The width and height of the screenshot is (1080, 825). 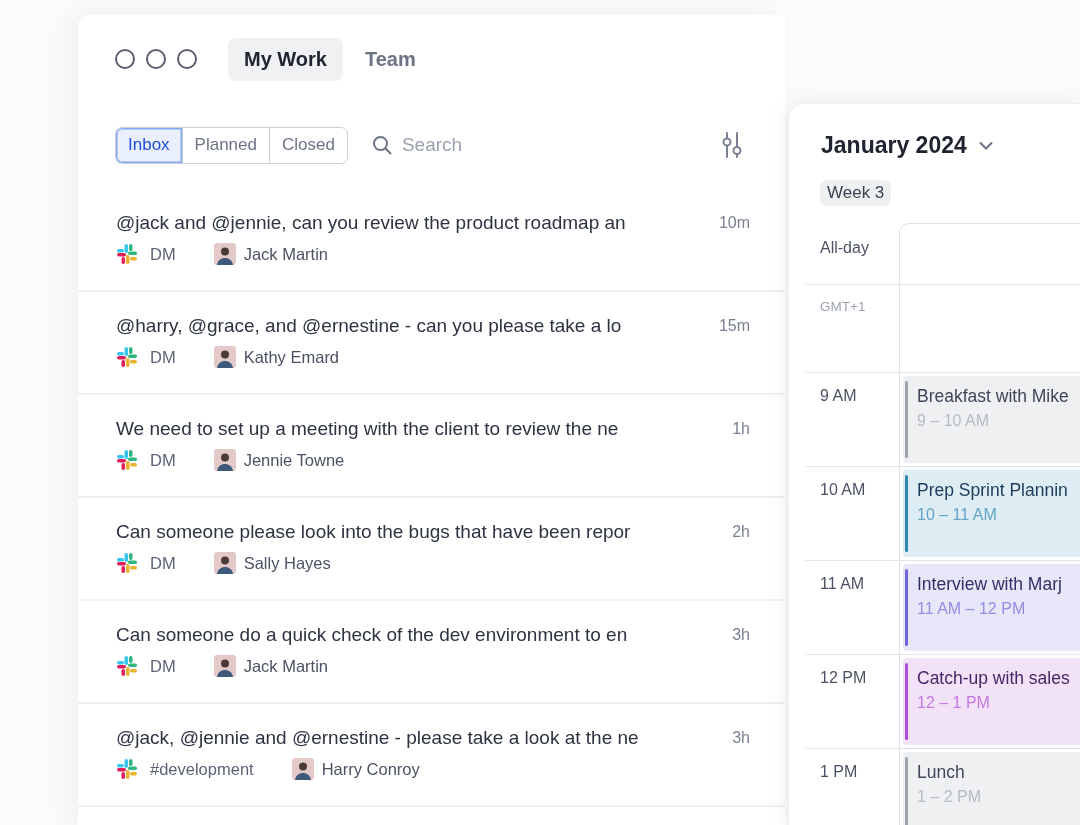 What do you see at coordinates (370, 769) in the screenshot?
I see `author-name: Harry Conroy` at bounding box center [370, 769].